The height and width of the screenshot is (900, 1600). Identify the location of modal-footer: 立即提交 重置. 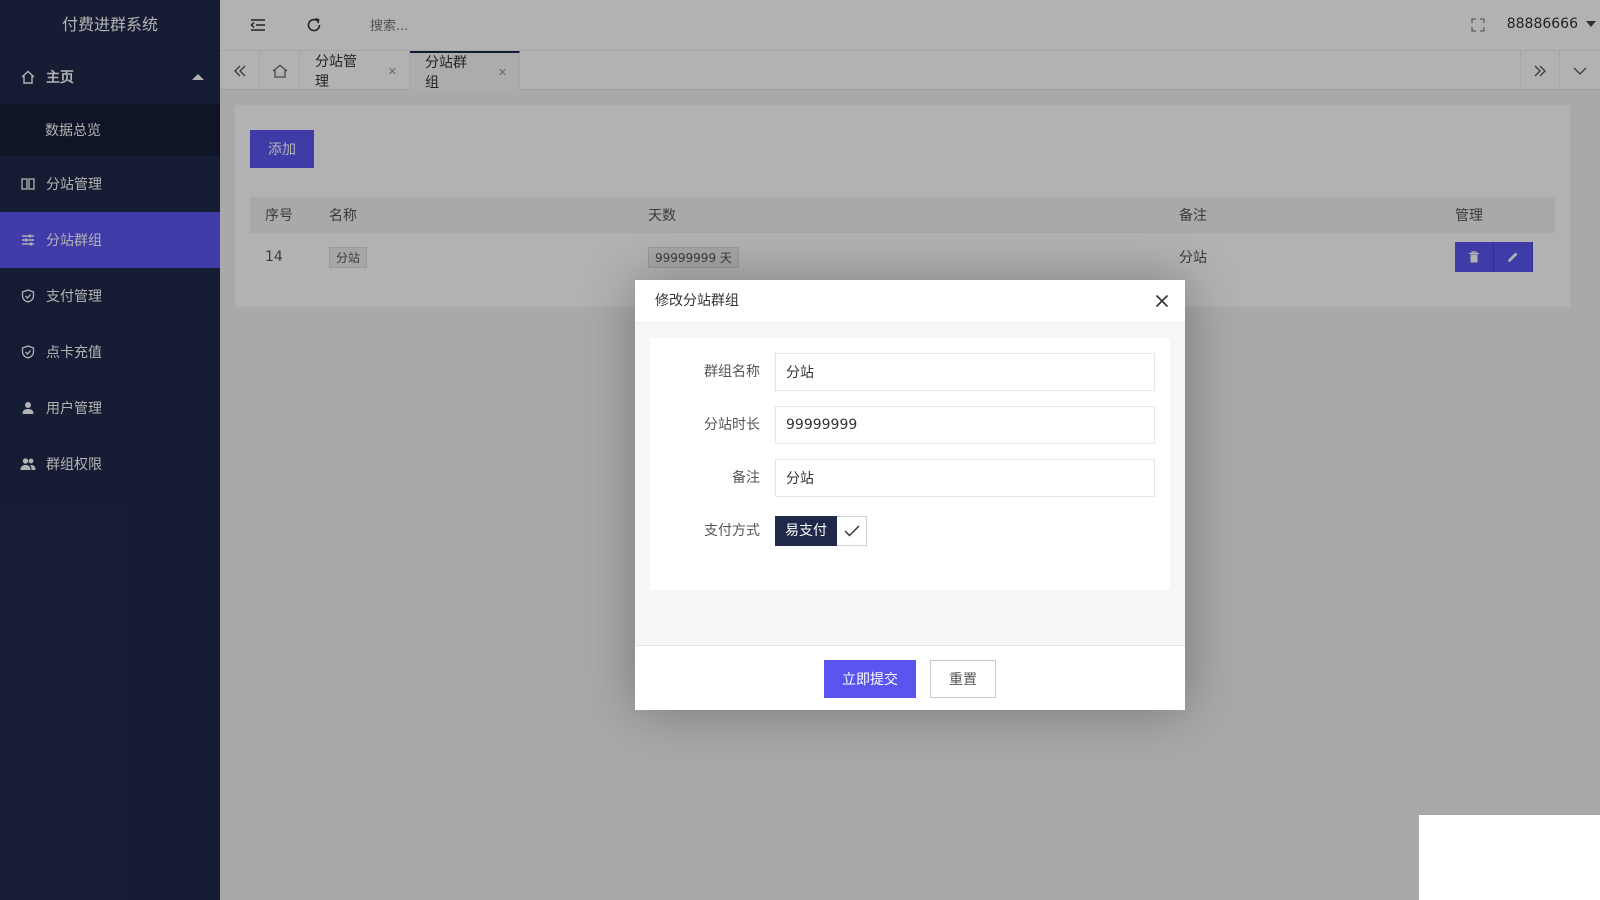
(910, 677).